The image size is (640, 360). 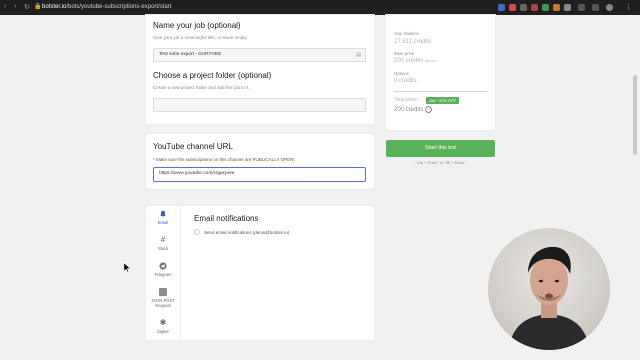 I want to click on email-notifications-title: Email notifications, so click(x=226, y=218).